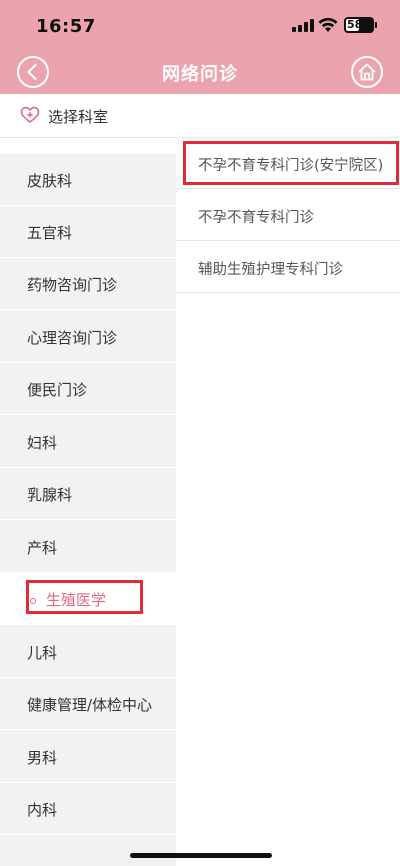  Describe the element at coordinates (355, 24) in the screenshot. I see `battery-level: 58` at that location.